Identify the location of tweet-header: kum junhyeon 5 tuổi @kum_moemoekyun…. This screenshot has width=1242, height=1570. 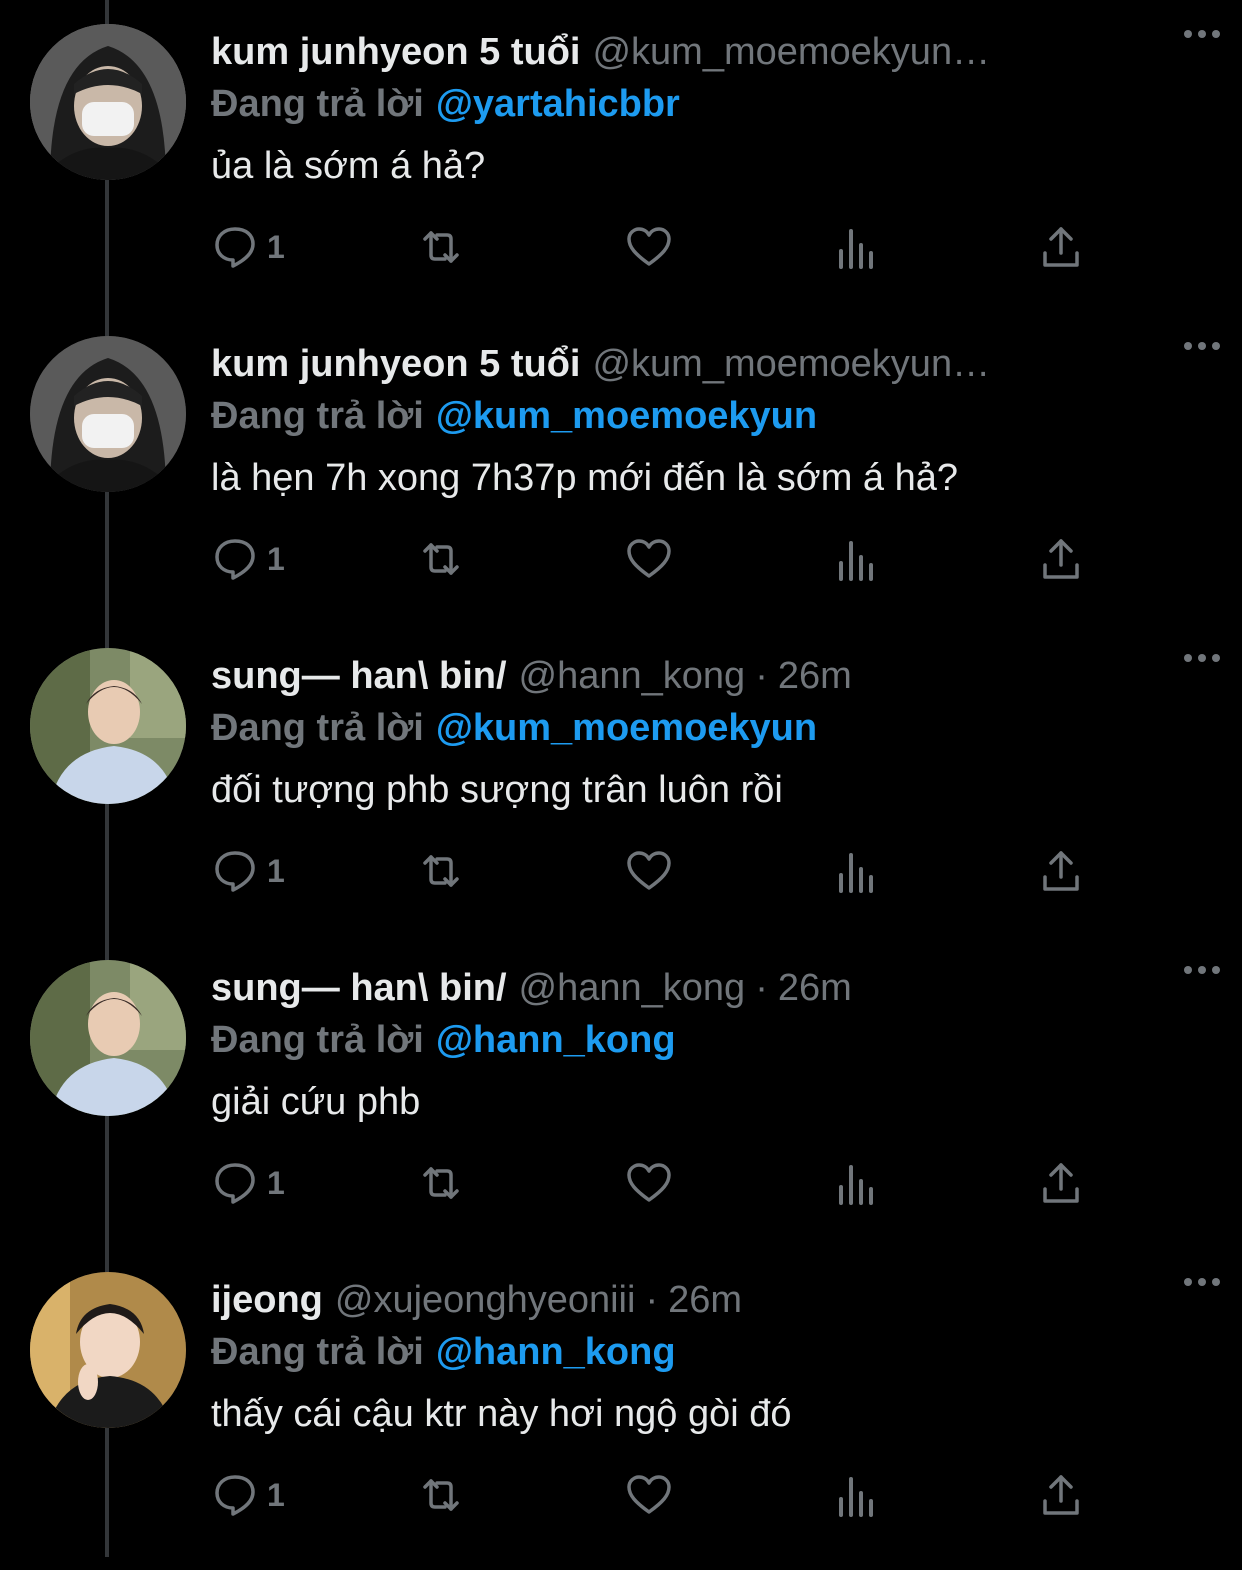
(711, 52).